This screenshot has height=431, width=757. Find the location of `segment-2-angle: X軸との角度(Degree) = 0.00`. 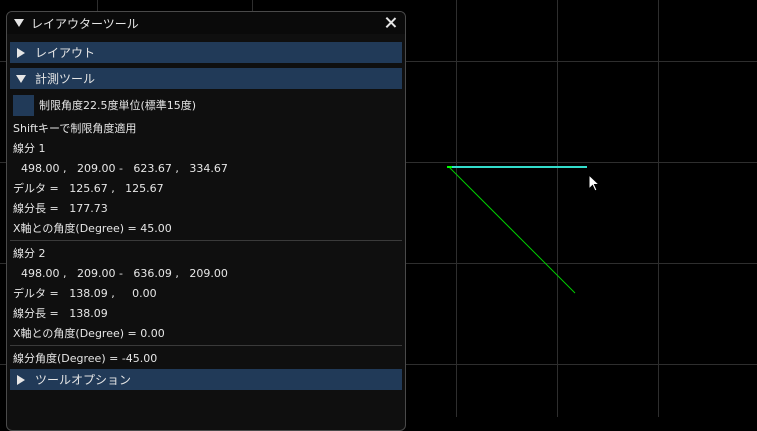

segment-2-angle: X軸との角度(Degree) = 0.00 is located at coordinates (89, 333).